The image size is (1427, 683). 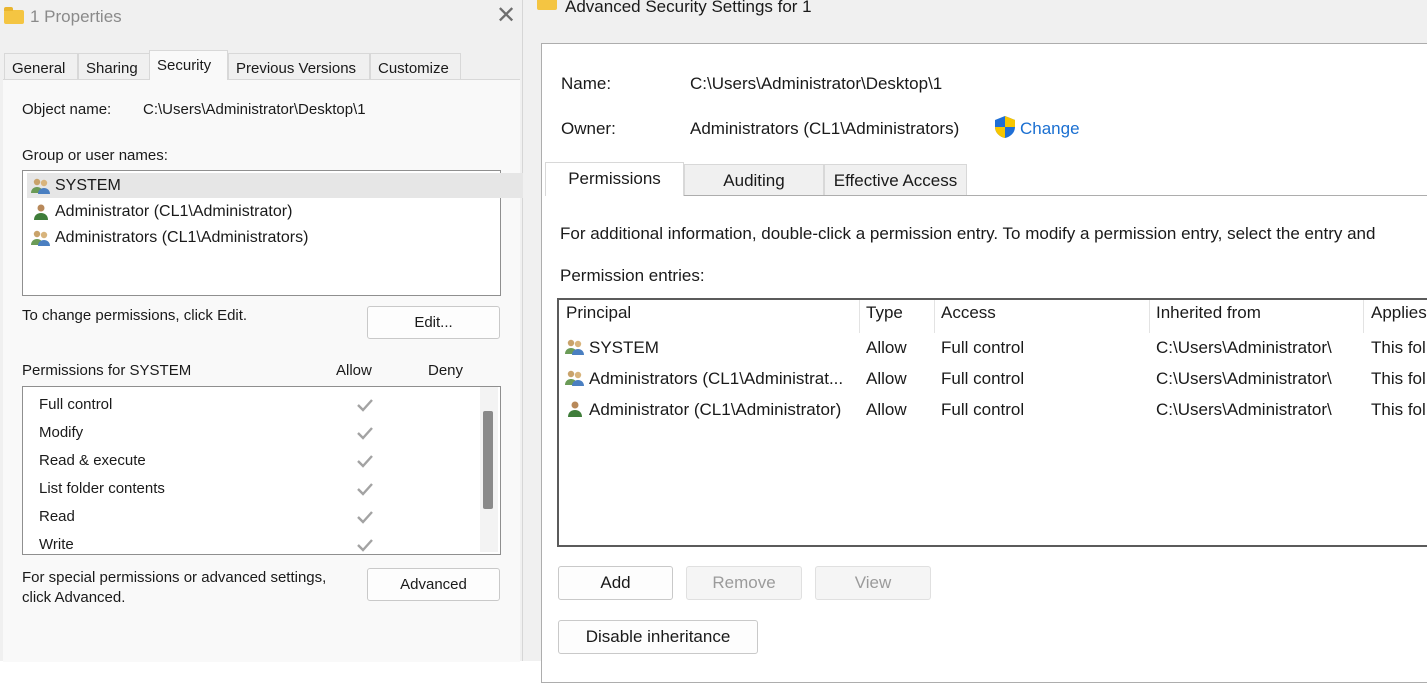 I want to click on permission-entries-label: Permission entries:, so click(x=632, y=275).